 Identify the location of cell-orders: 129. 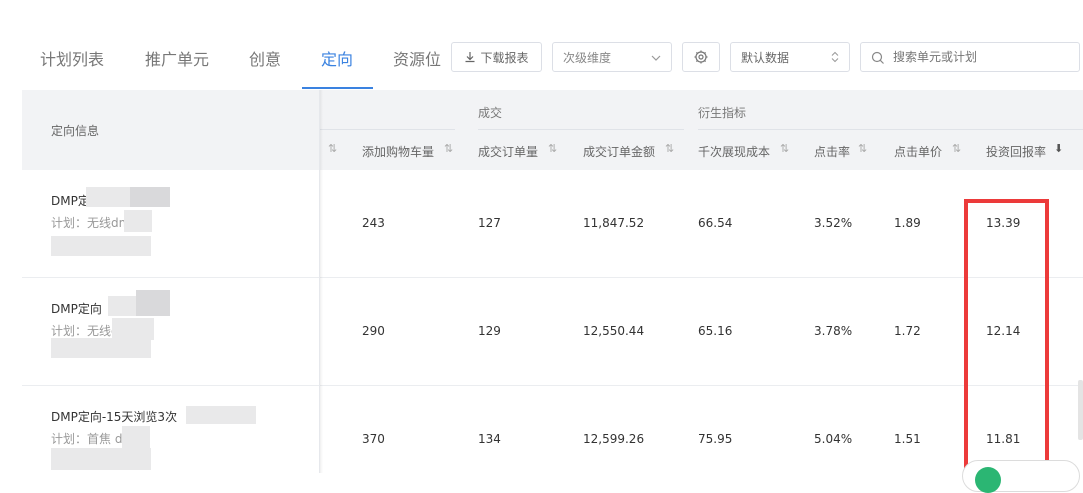
(489, 331).